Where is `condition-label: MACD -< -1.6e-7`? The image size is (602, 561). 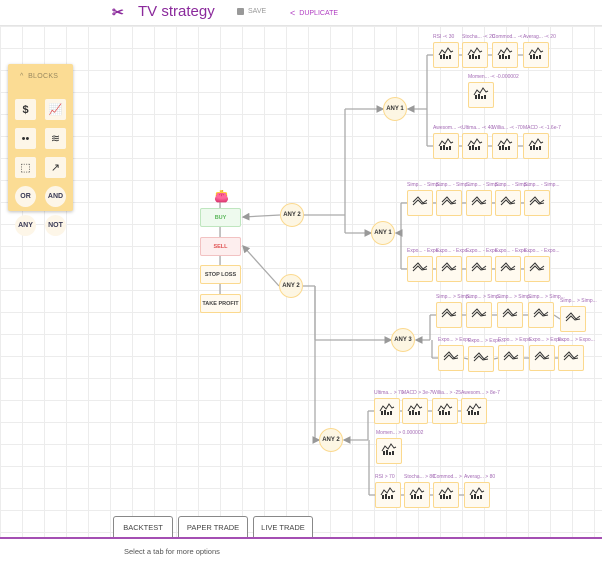 condition-label: MACD -< -1.6e-7 is located at coordinates (542, 128).